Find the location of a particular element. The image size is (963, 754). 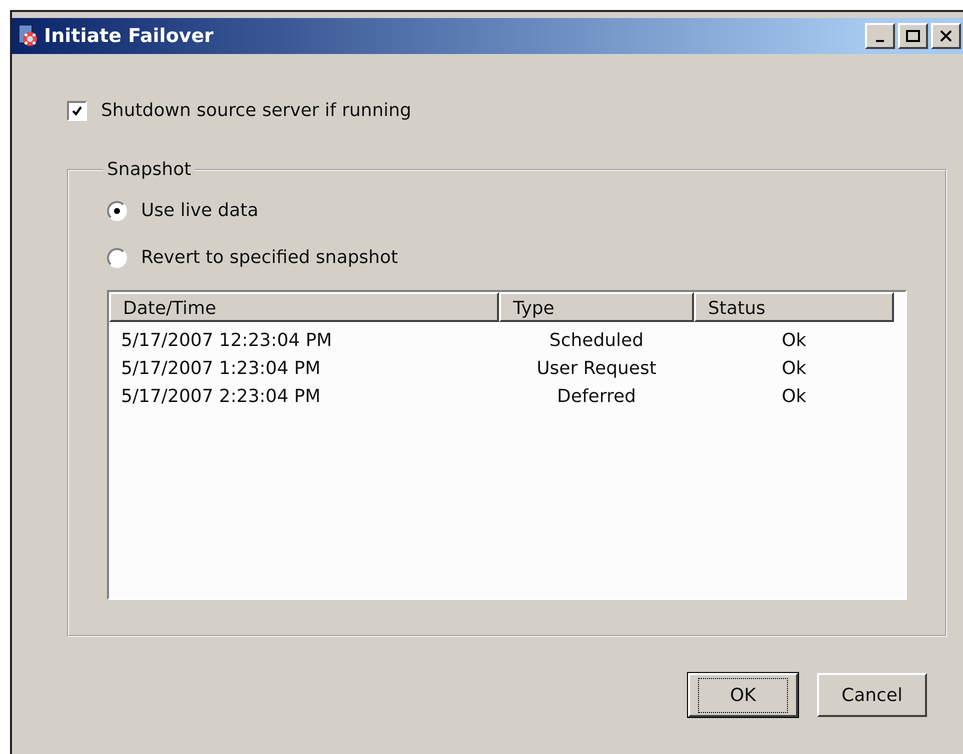

lifebuoy-icon is located at coordinates (28, 36).